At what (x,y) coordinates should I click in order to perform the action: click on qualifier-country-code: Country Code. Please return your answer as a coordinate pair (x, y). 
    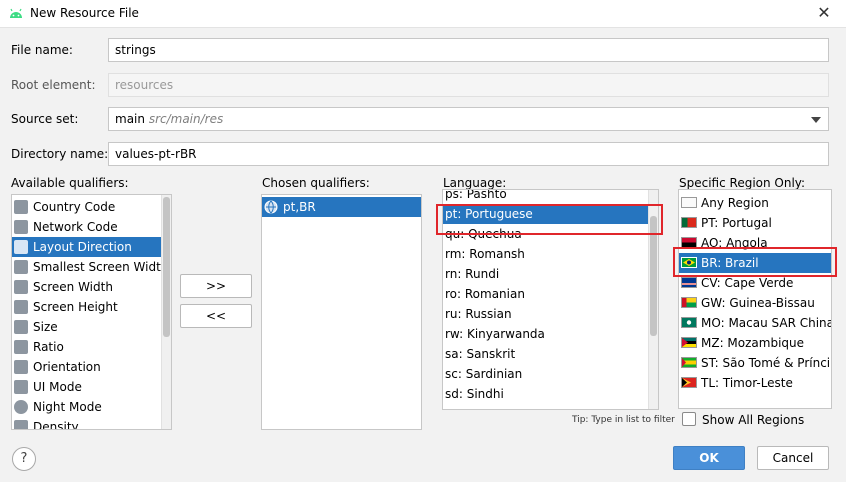
    Looking at the image, I should click on (91, 207).